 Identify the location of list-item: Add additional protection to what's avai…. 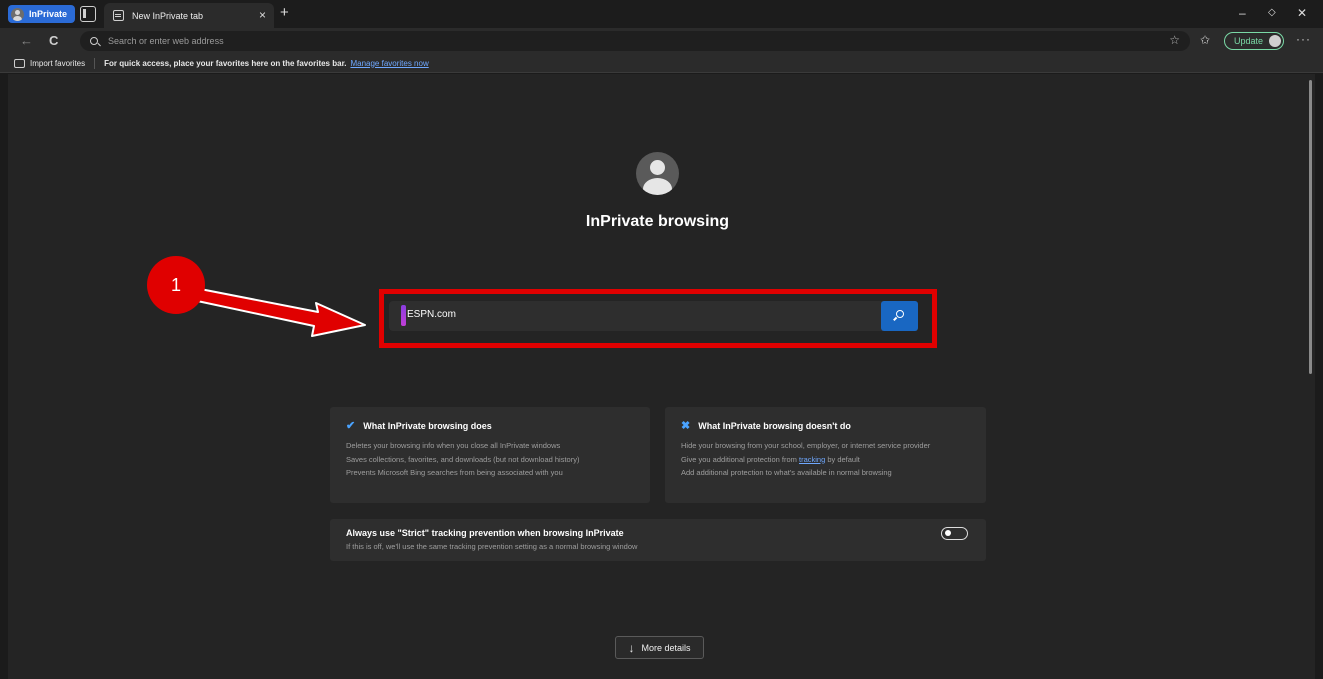
(786, 472).